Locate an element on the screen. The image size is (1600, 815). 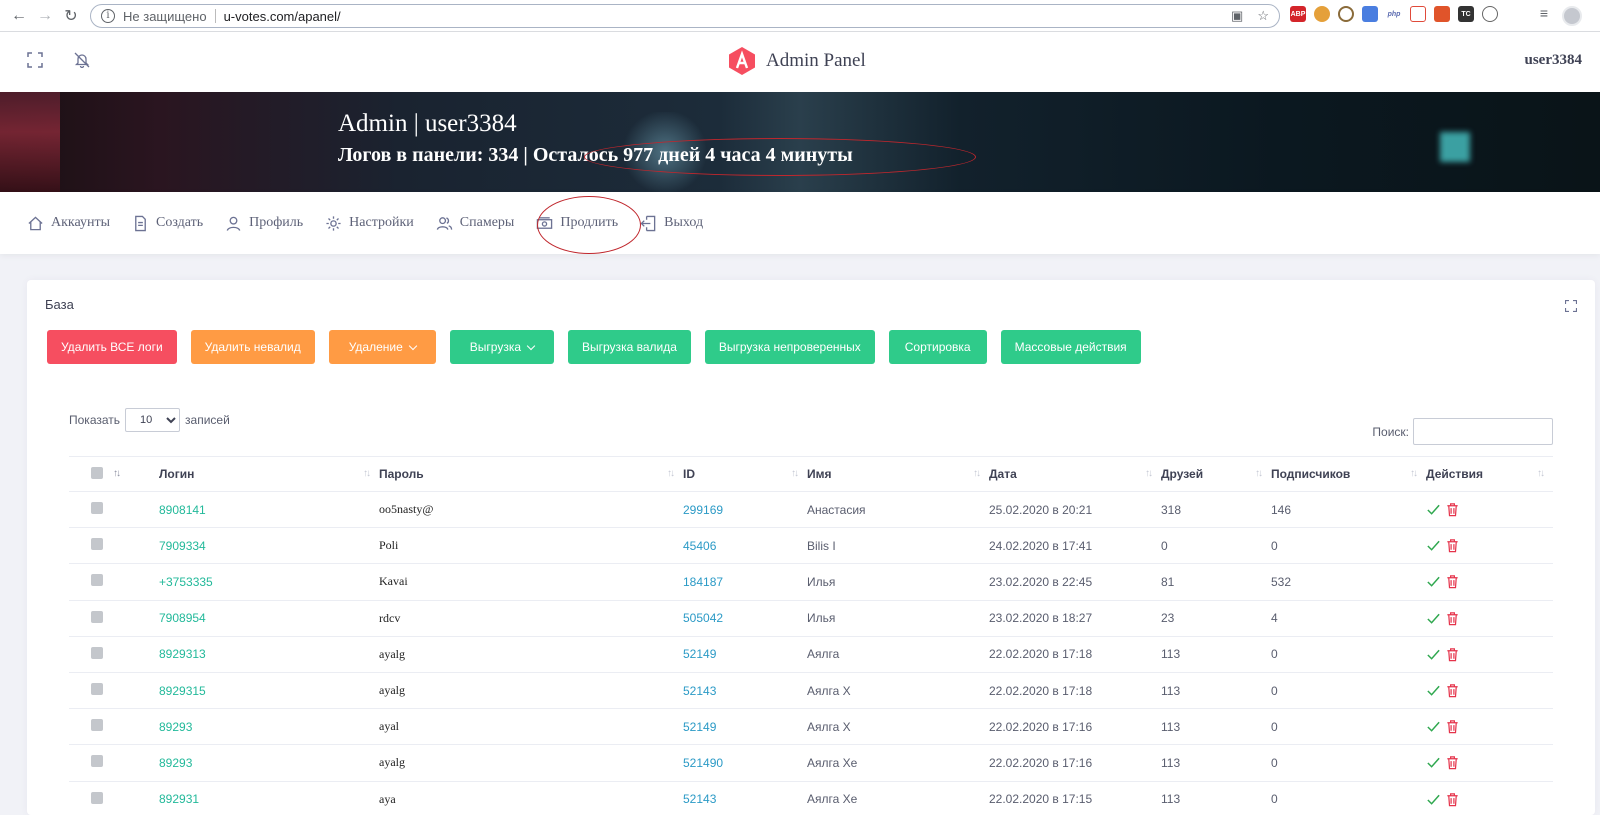
profile-avatar is located at coordinates (1572, 16).